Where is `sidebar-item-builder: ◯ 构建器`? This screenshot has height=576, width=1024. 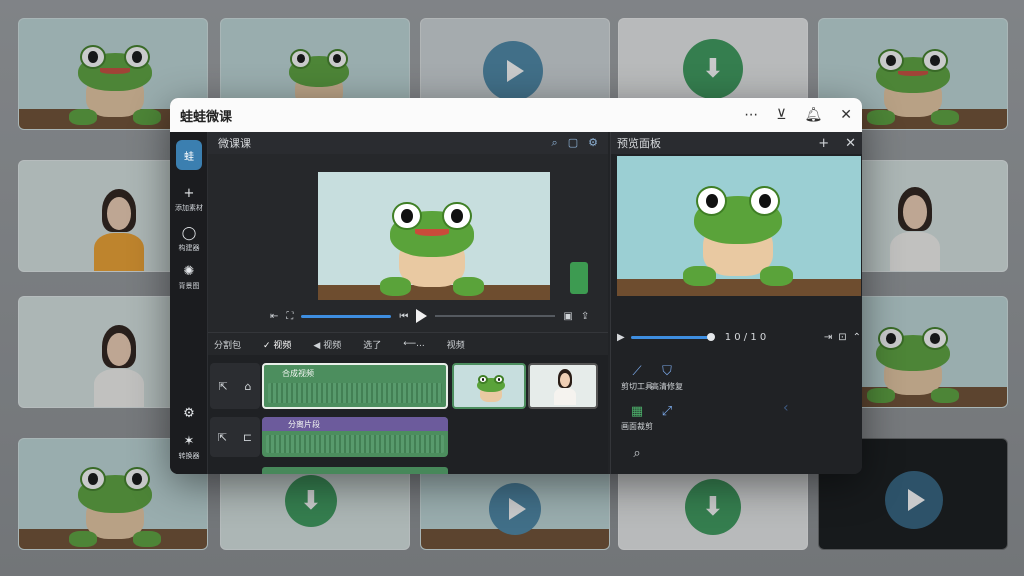
sidebar-item-builder: ◯ 构建器 is located at coordinates (189, 239).